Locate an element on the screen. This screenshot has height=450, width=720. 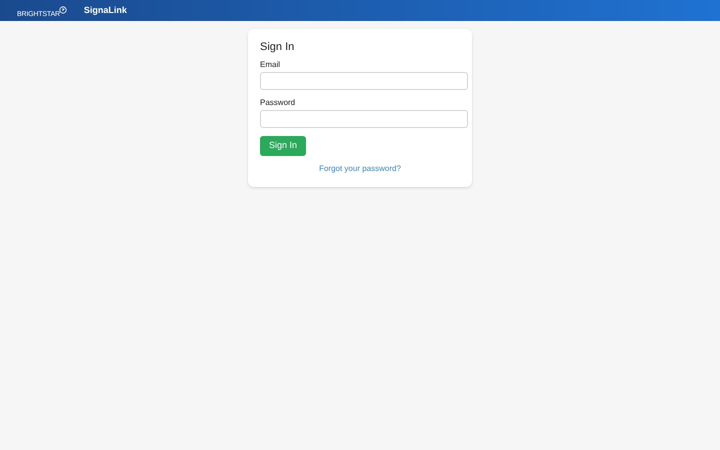
forgot-password-link: Forgot your password? is located at coordinates (360, 169).